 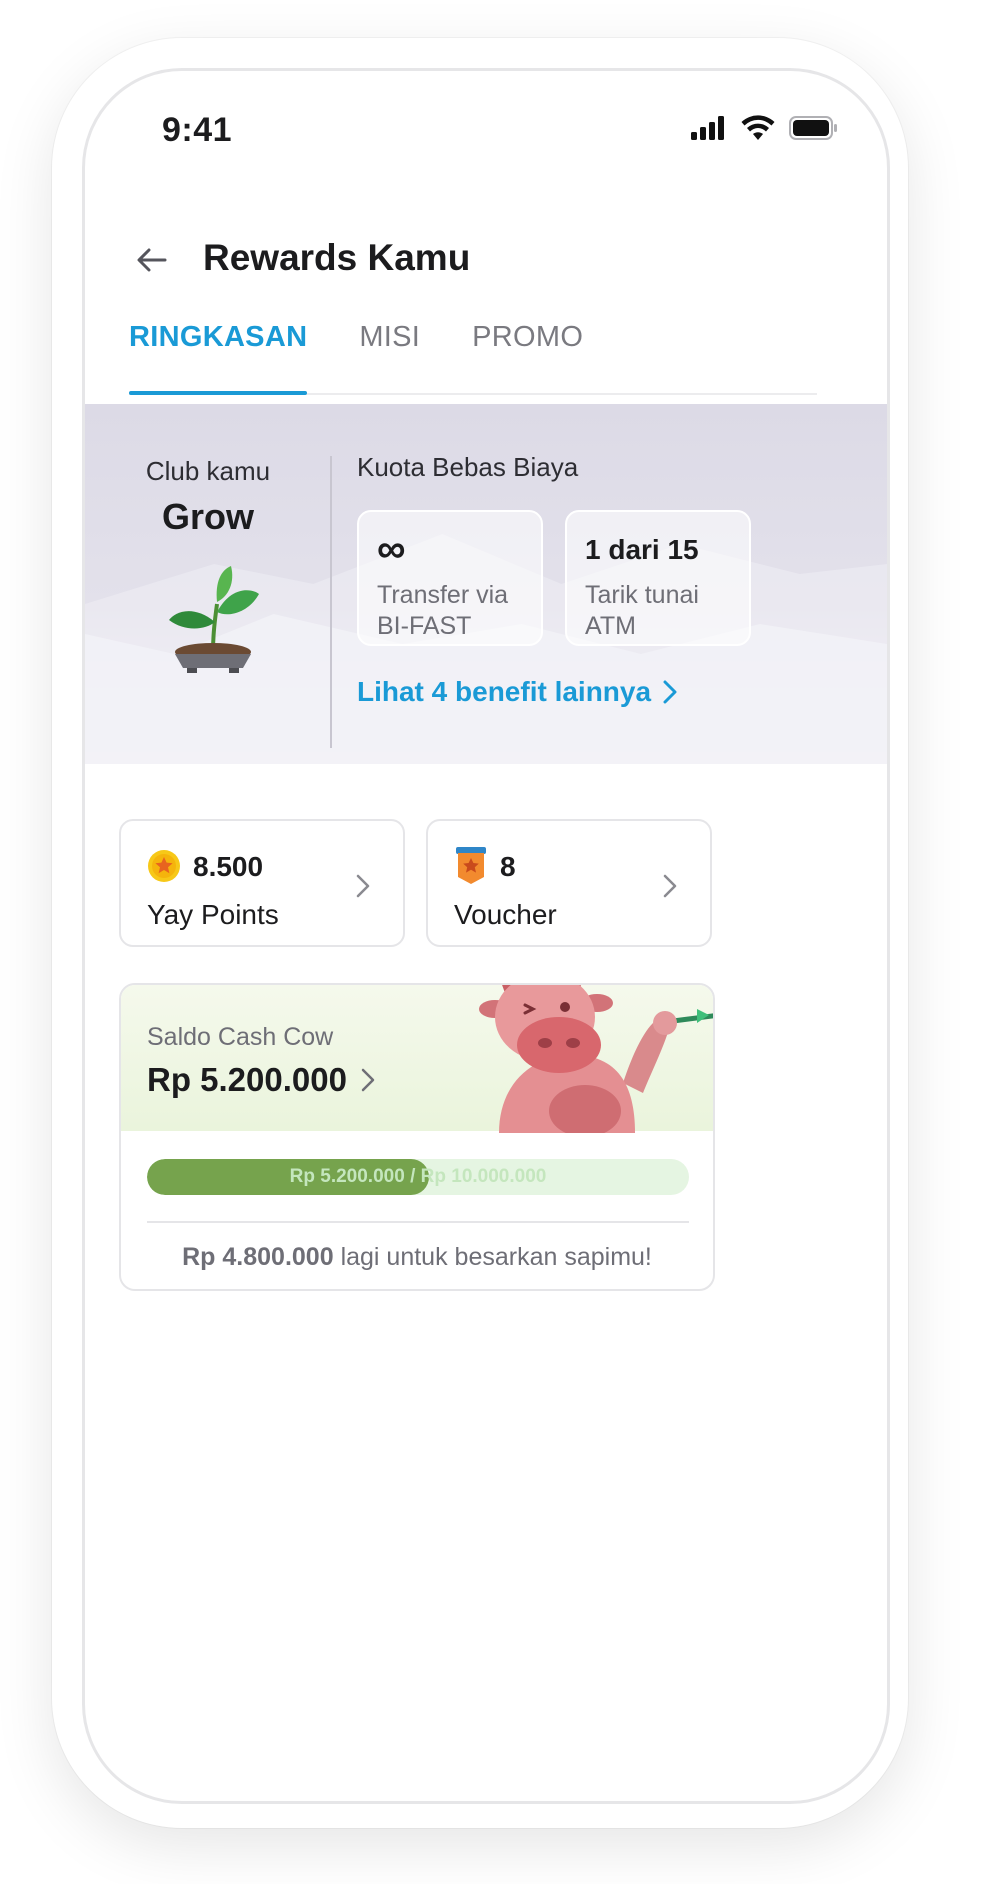 I want to click on quota-value: ∞, so click(x=391, y=549).